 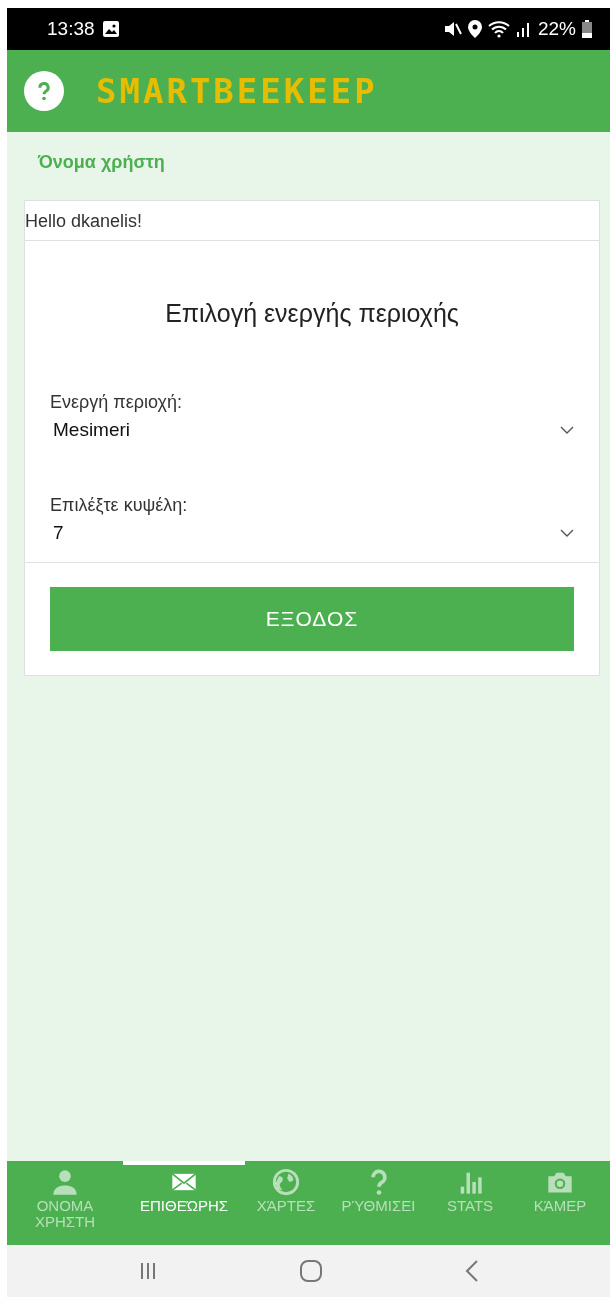 I want to click on back-icon, so click(x=472, y=1271).